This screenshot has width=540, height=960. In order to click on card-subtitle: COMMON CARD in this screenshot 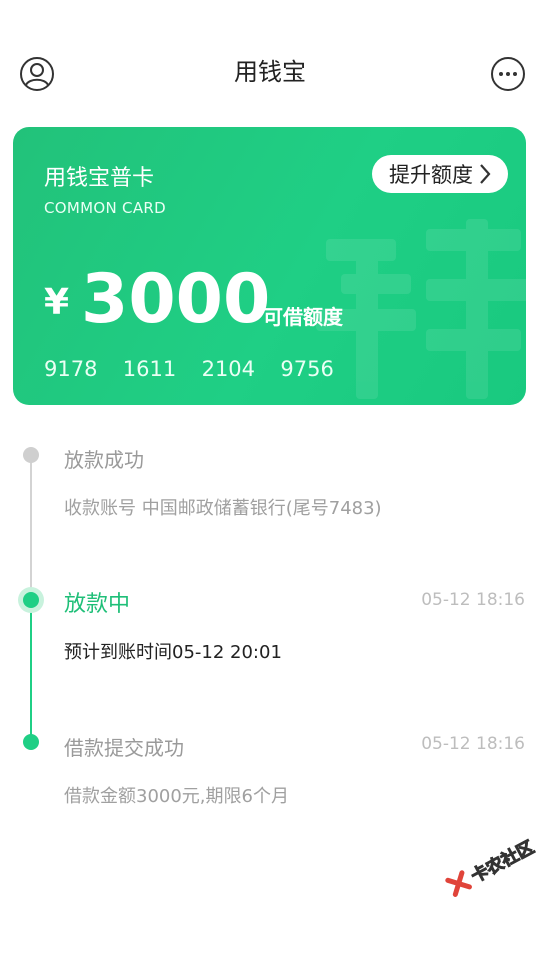, I will do `click(105, 208)`.